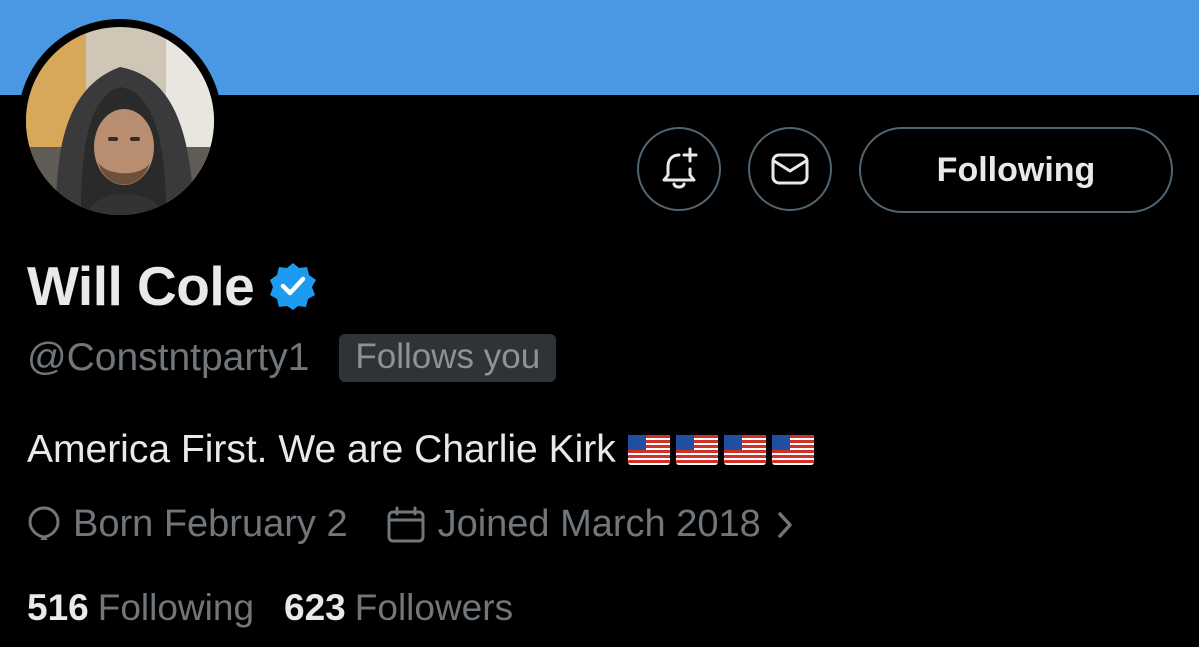  I want to click on following-label: Following, so click(176, 607).